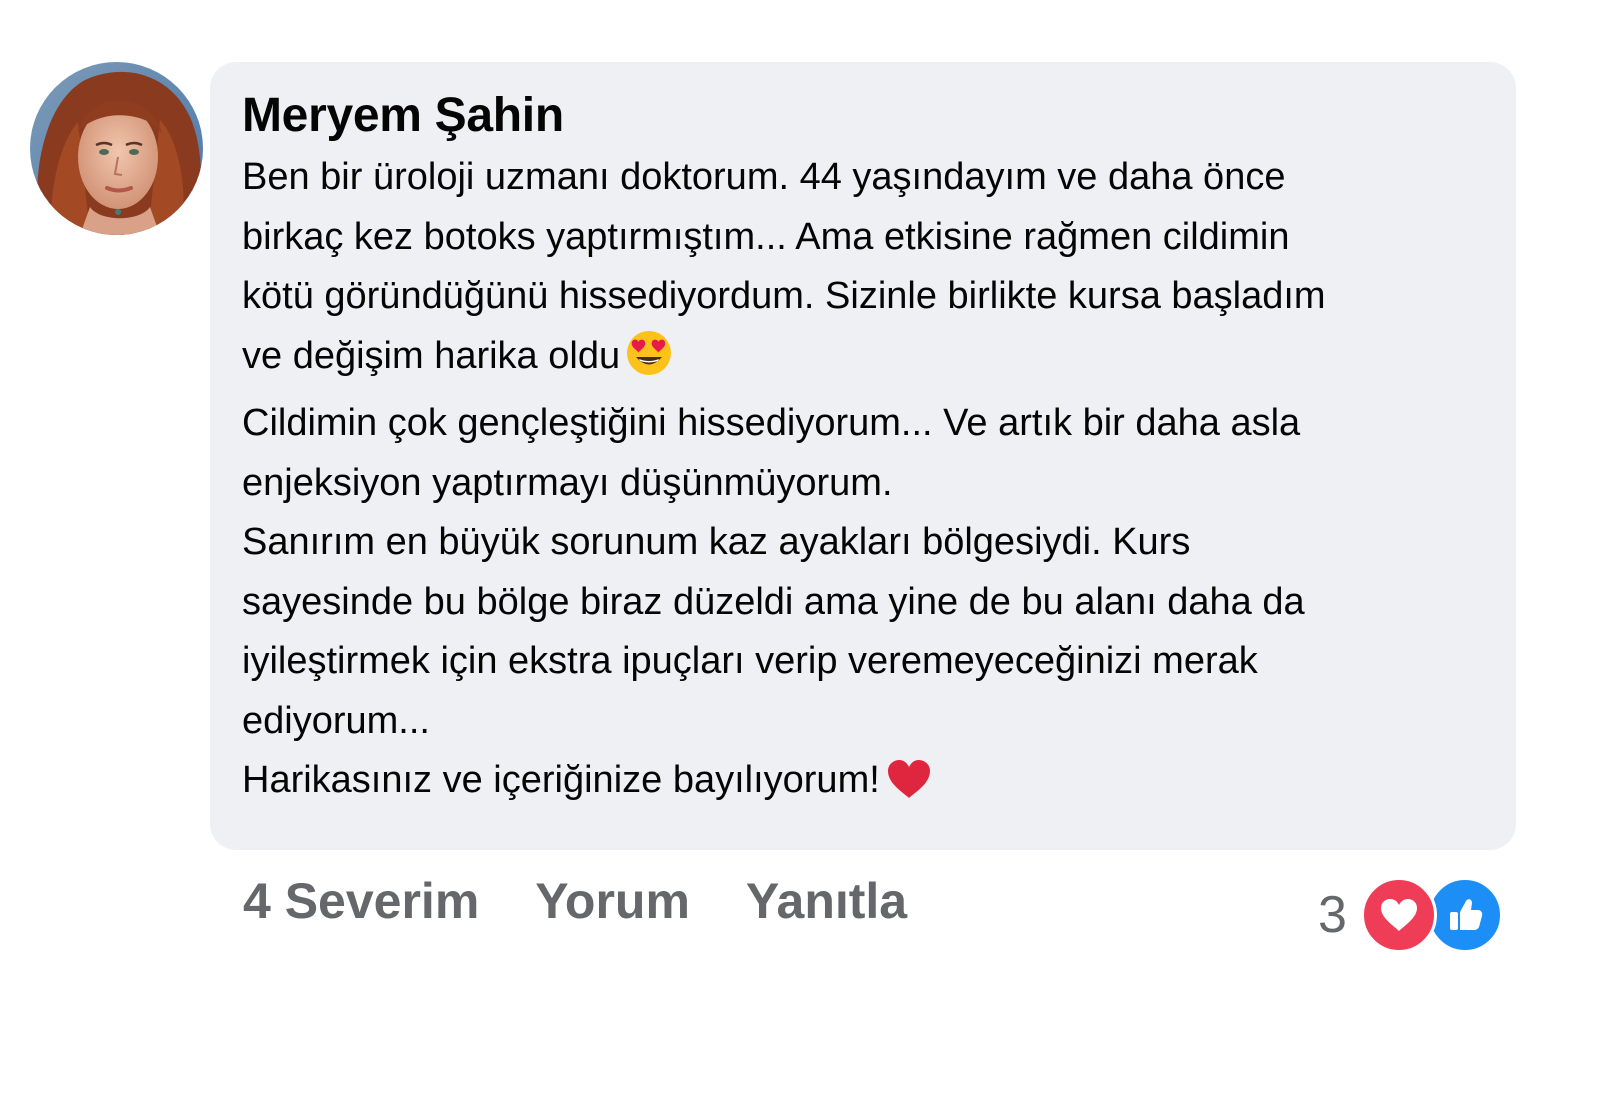 The image size is (1600, 1106). What do you see at coordinates (826, 901) in the screenshot?
I see `reply-action-button: Yanıtla` at bounding box center [826, 901].